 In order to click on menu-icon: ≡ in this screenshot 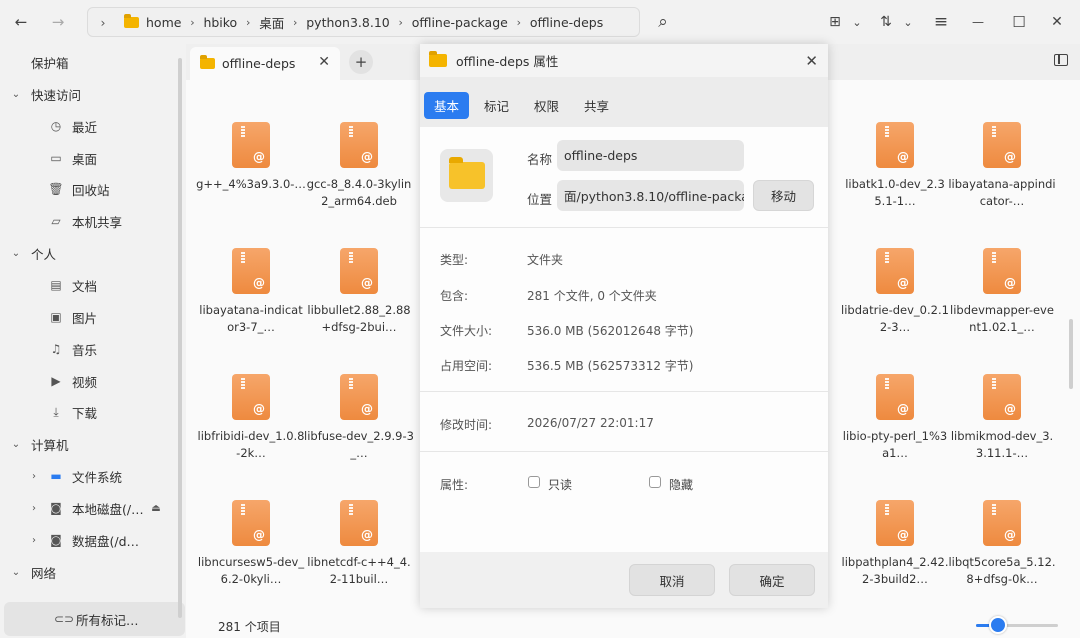, I will do `click(941, 22)`.